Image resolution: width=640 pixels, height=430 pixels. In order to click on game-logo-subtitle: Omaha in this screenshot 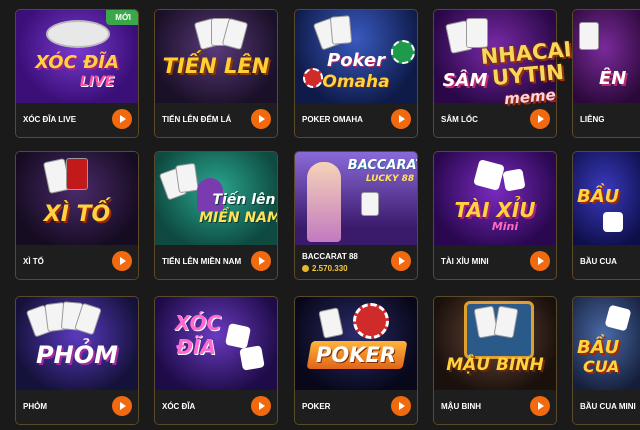, I will do `click(356, 82)`.